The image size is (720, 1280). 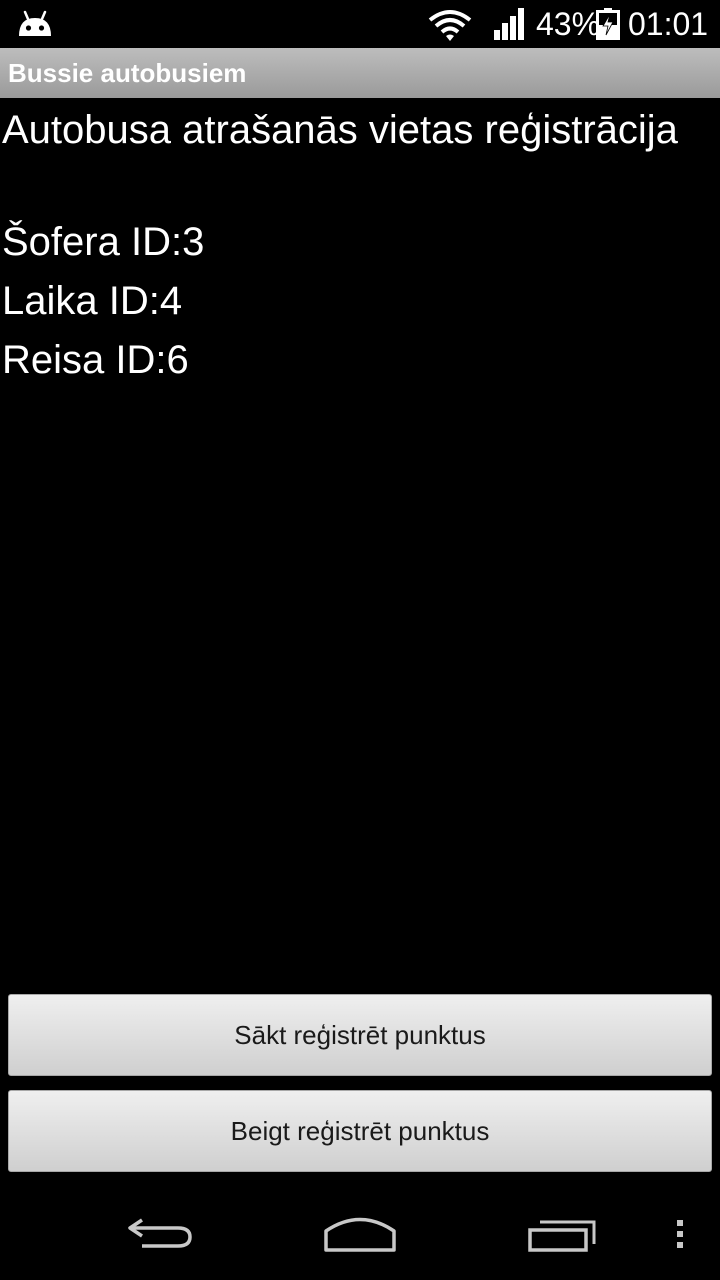 I want to click on app-title-bar: Bussie autobusiem, so click(x=360, y=73).